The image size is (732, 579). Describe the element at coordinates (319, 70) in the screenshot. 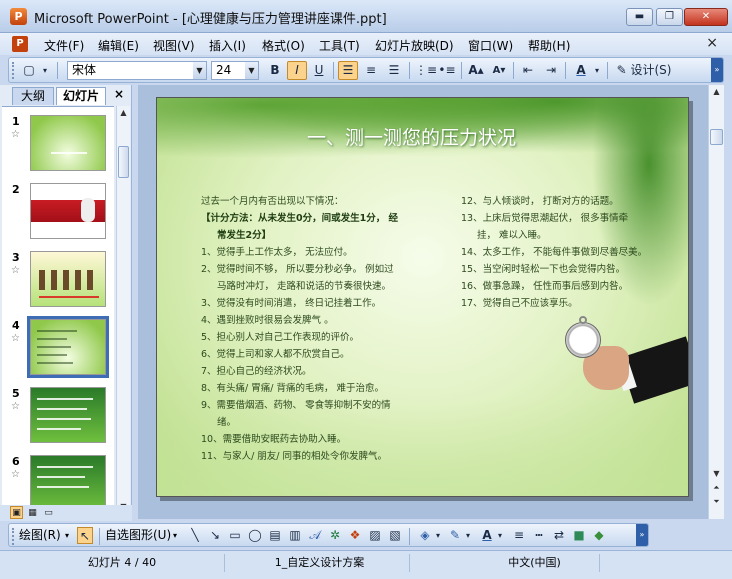

I see `underline-button: U` at that location.